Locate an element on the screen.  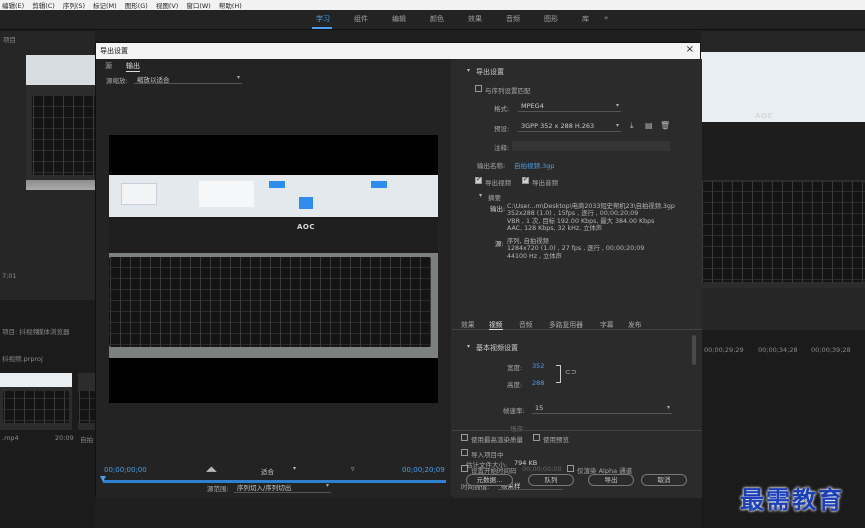
tab-audio: 音频 is located at coordinates (526, 324).